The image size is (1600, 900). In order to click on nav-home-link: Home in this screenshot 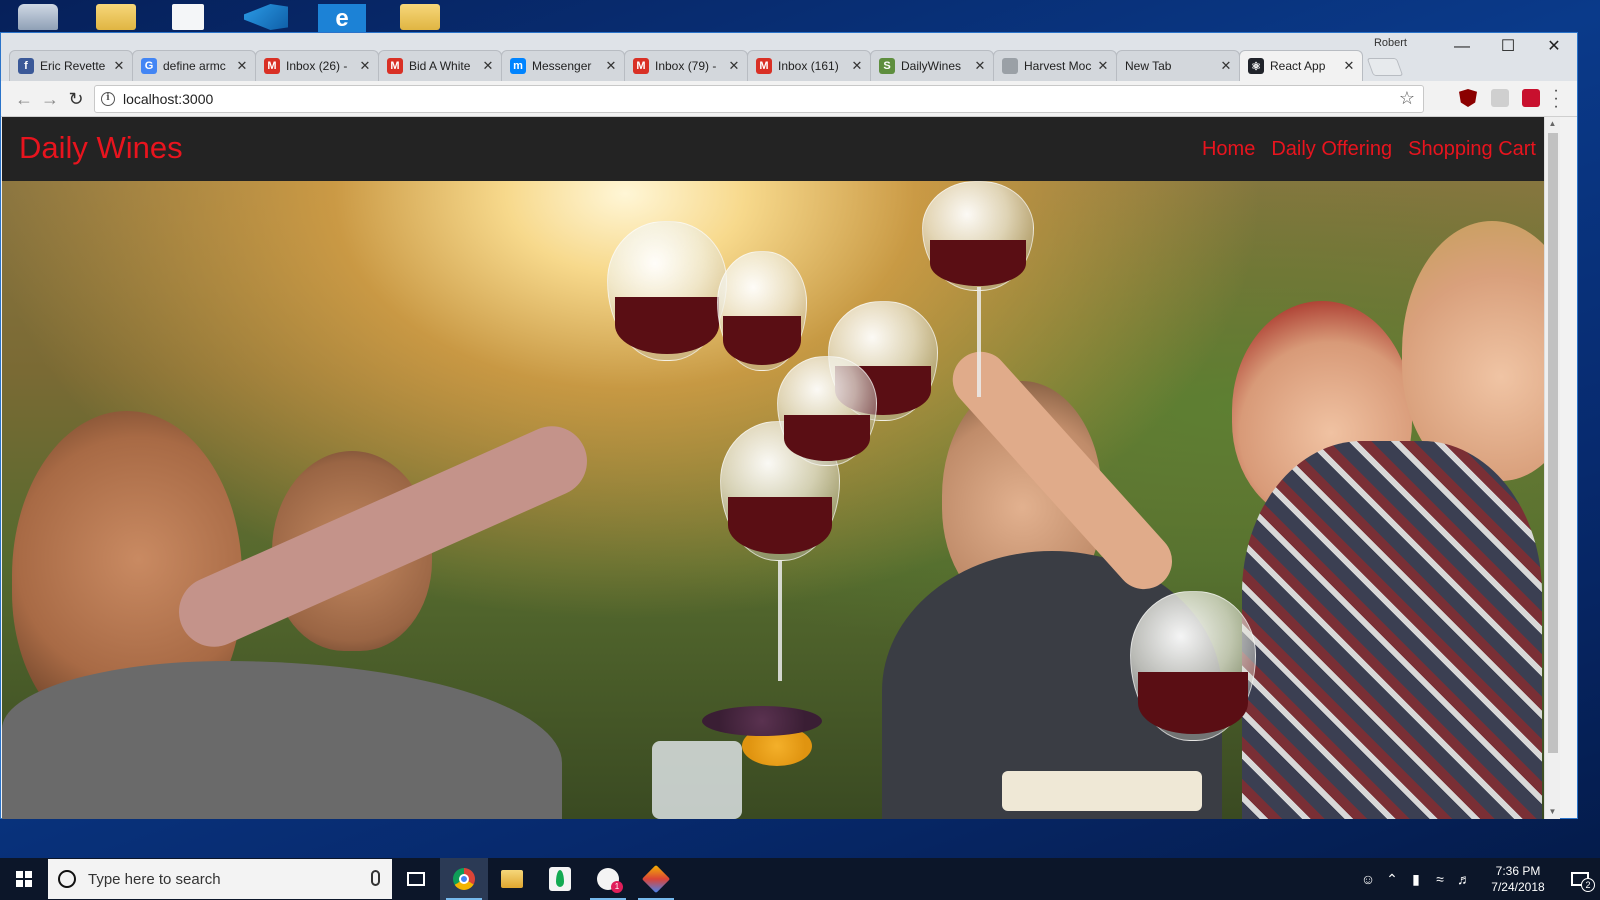, I will do `click(1228, 149)`.